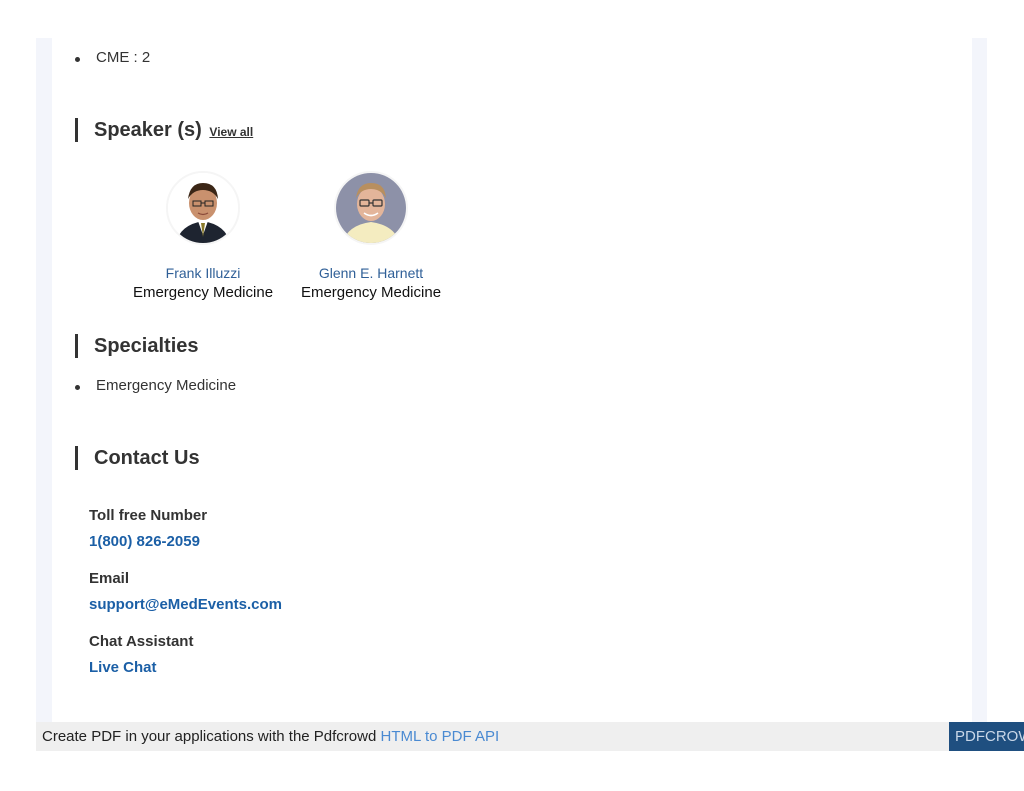  I want to click on chat-assistant-label: Chat Assistant, so click(141, 641).